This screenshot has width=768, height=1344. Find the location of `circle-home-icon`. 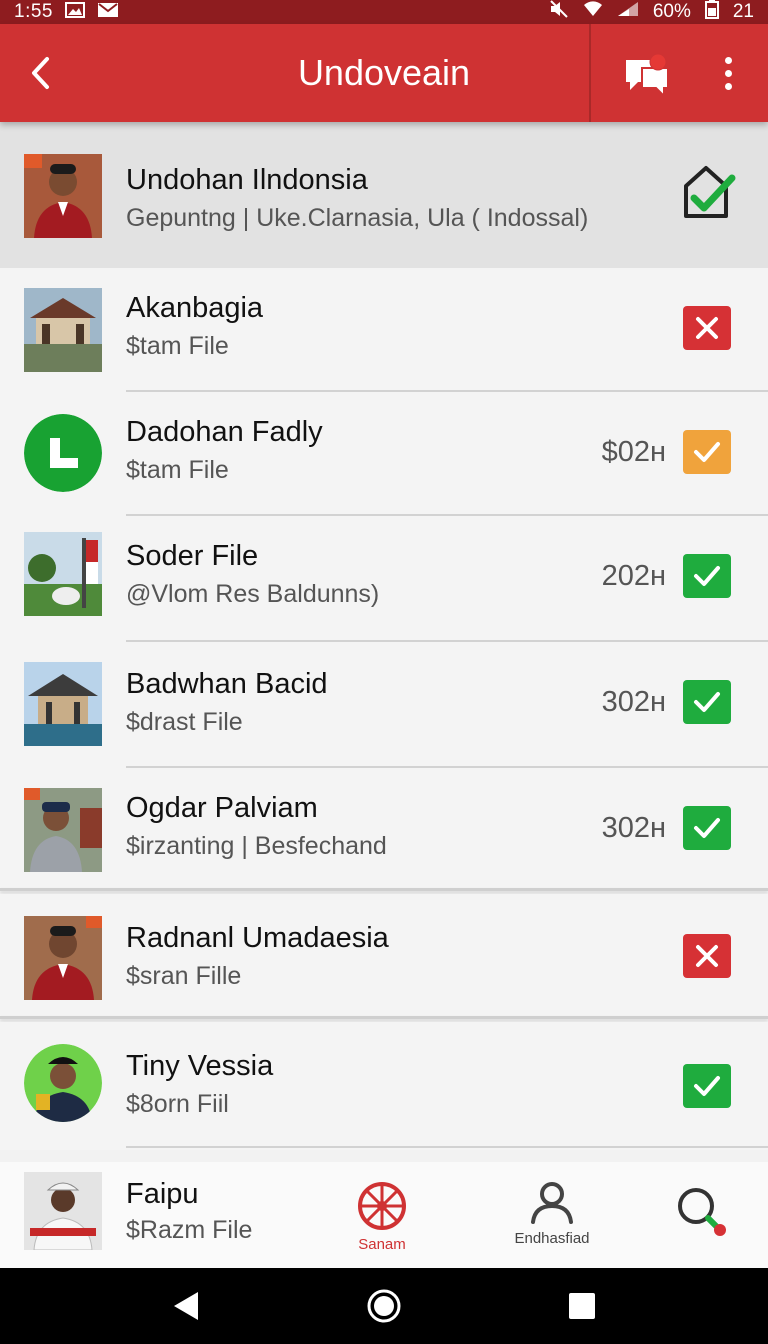

circle-home-icon is located at coordinates (384, 1306).